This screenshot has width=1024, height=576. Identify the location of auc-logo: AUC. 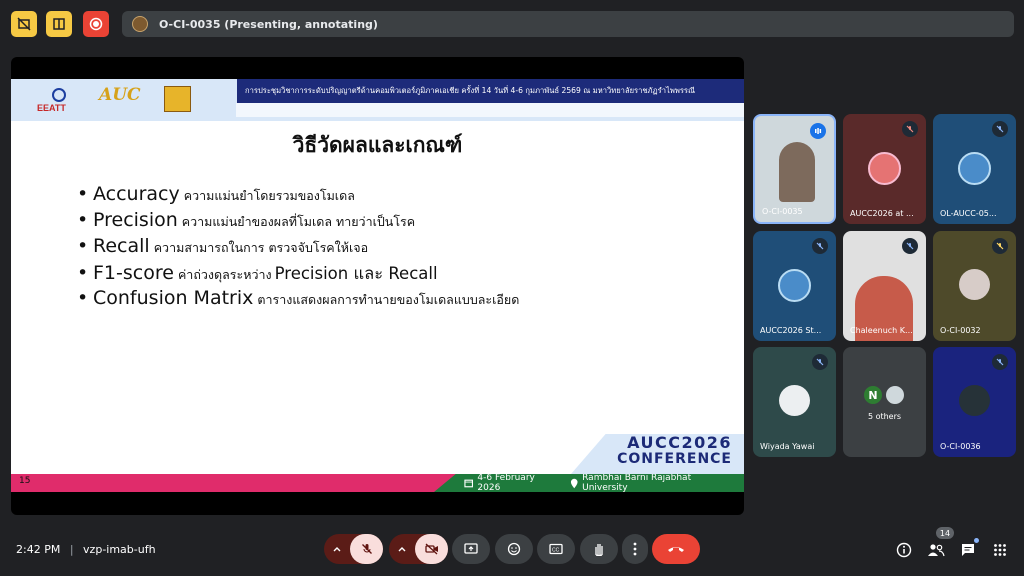
(120, 95).